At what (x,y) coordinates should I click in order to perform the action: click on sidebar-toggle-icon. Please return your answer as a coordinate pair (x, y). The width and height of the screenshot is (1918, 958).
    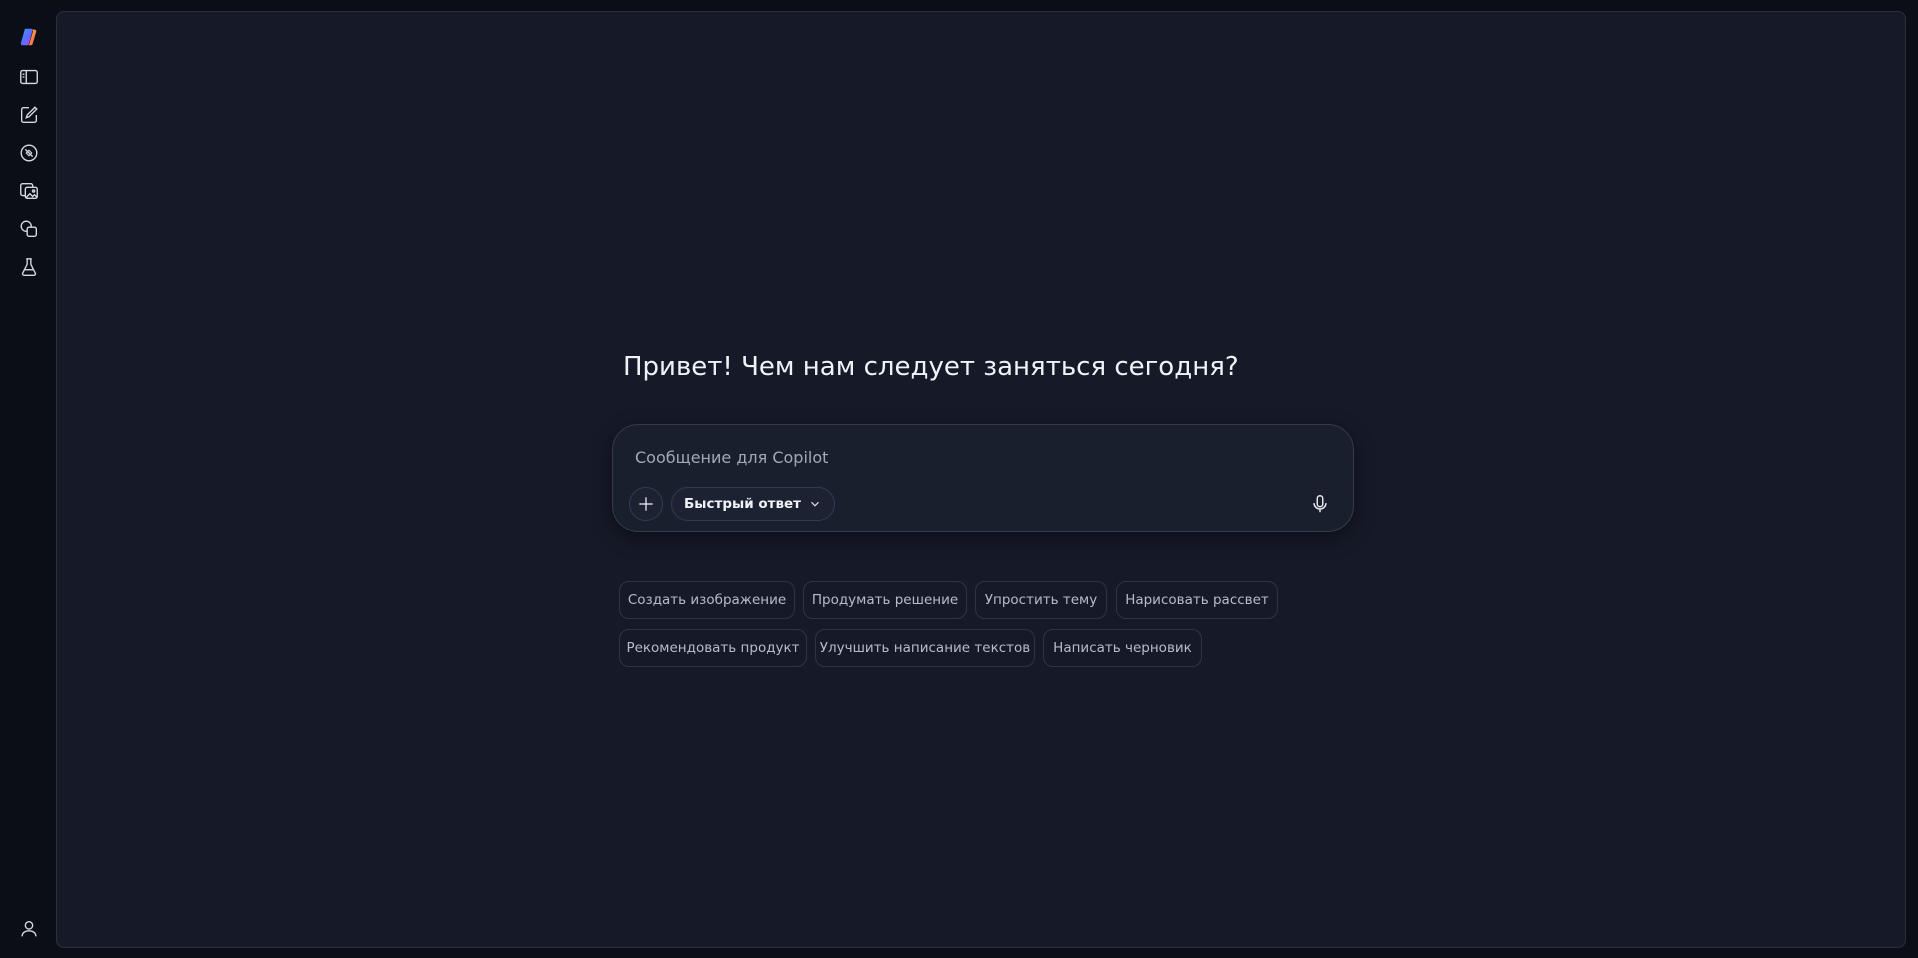
    Looking at the image, I should click on (29, 77).